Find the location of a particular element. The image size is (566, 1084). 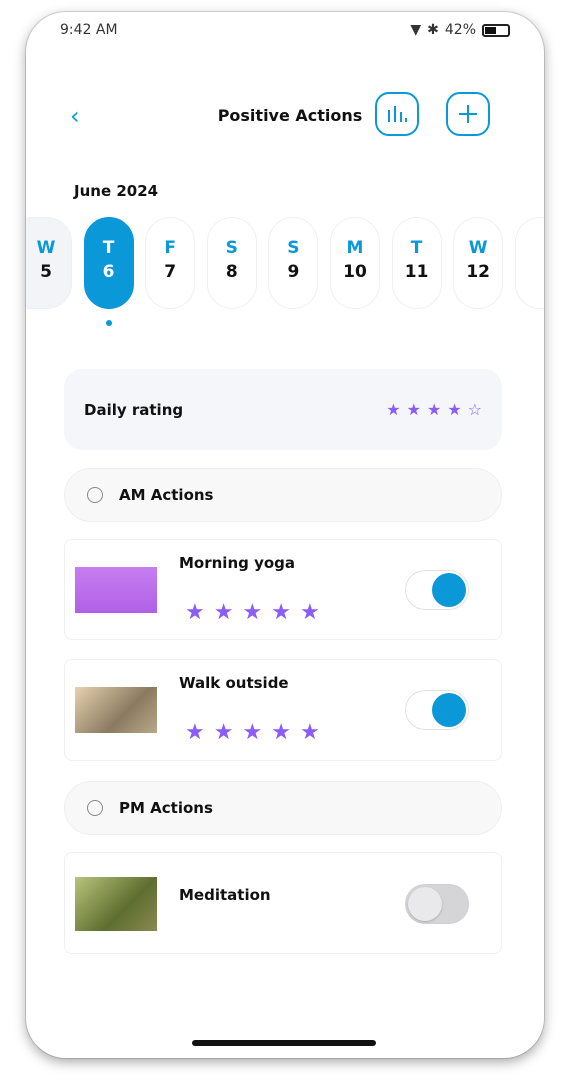

plus-icon is located at coordinates (468, 114).